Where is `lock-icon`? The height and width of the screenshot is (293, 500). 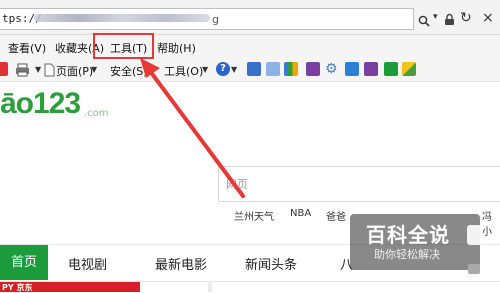 lock-icon is located at coordinates (449, 20).